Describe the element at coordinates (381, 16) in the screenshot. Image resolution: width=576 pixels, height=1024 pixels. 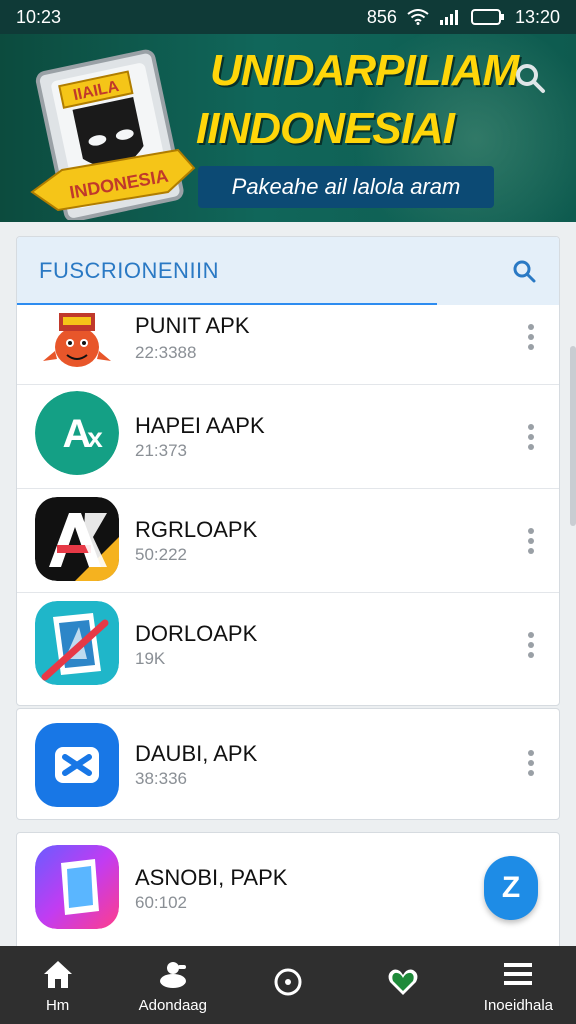
I see `status-text: 856` at that location.